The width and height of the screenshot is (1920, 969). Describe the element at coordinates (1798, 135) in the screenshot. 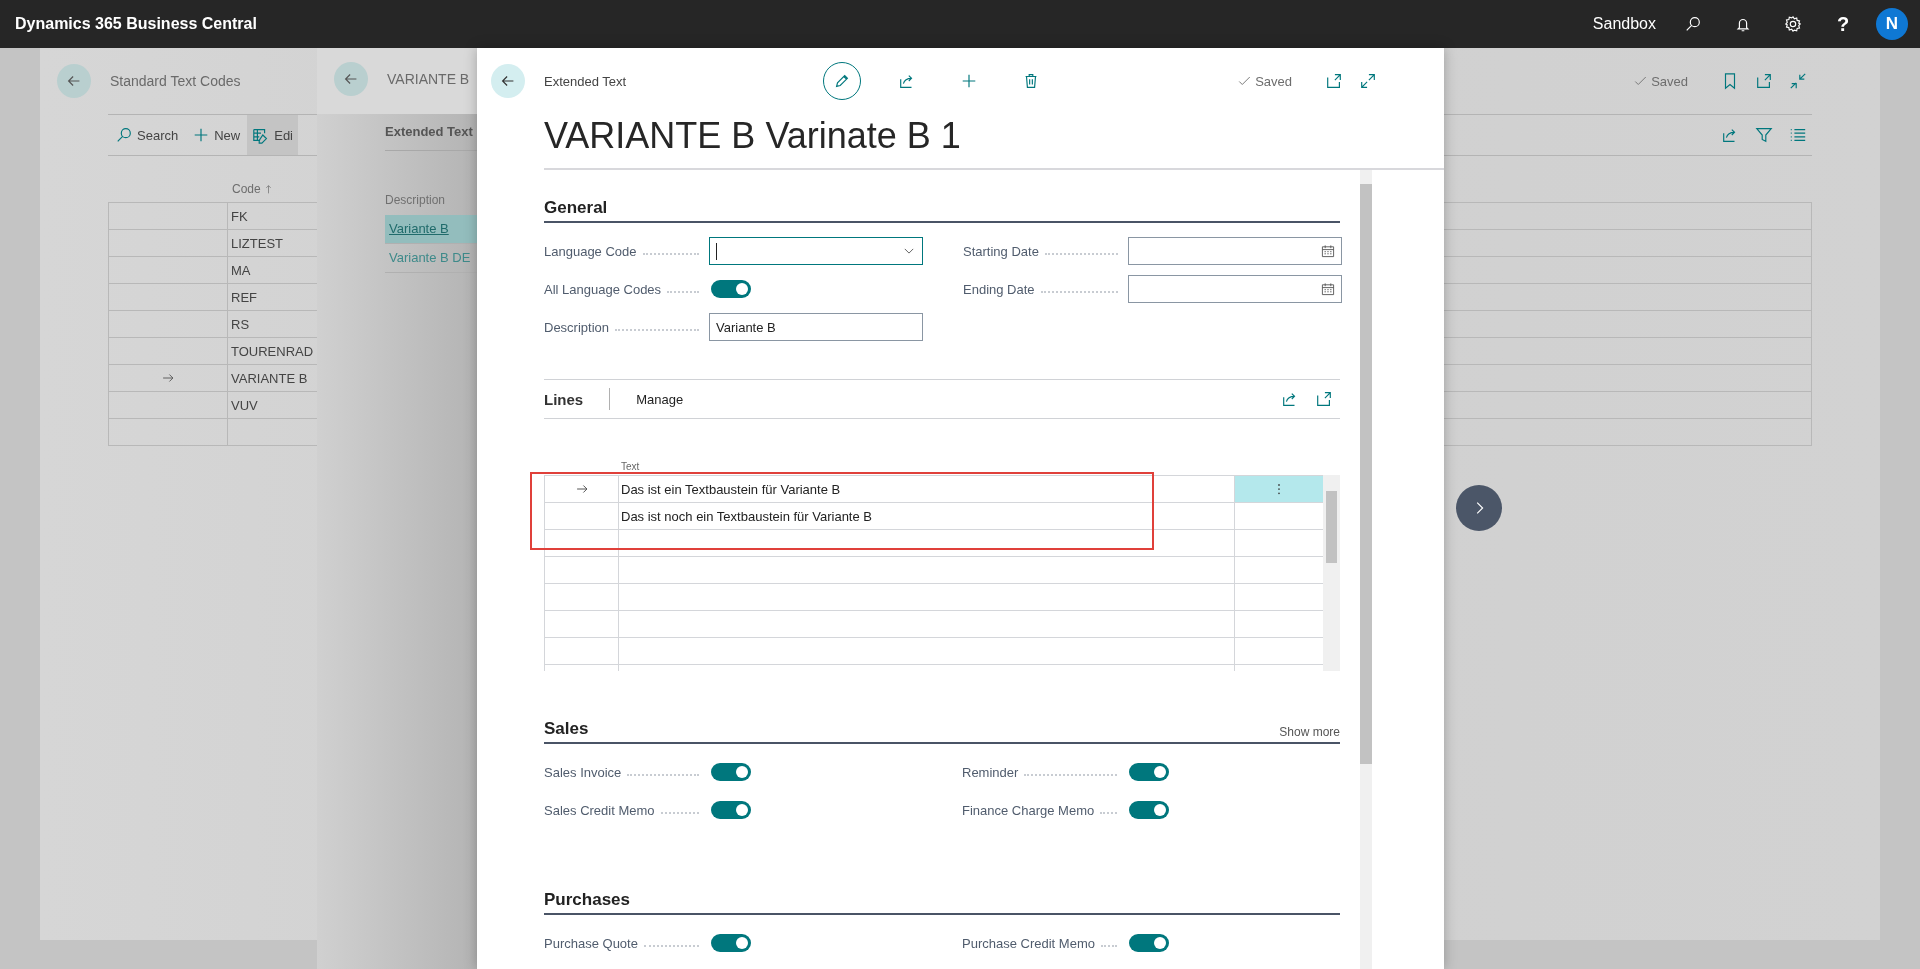

I see `list-view-icon` at that location.